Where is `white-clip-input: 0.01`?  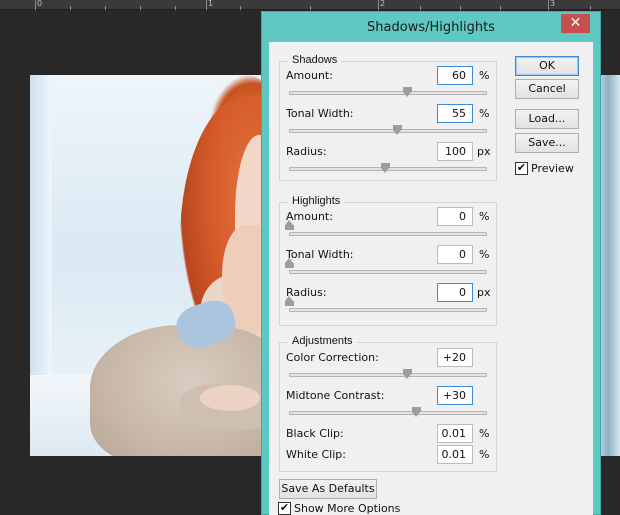 white-clip-input: 0.01 is located at coordinates (455, 454).